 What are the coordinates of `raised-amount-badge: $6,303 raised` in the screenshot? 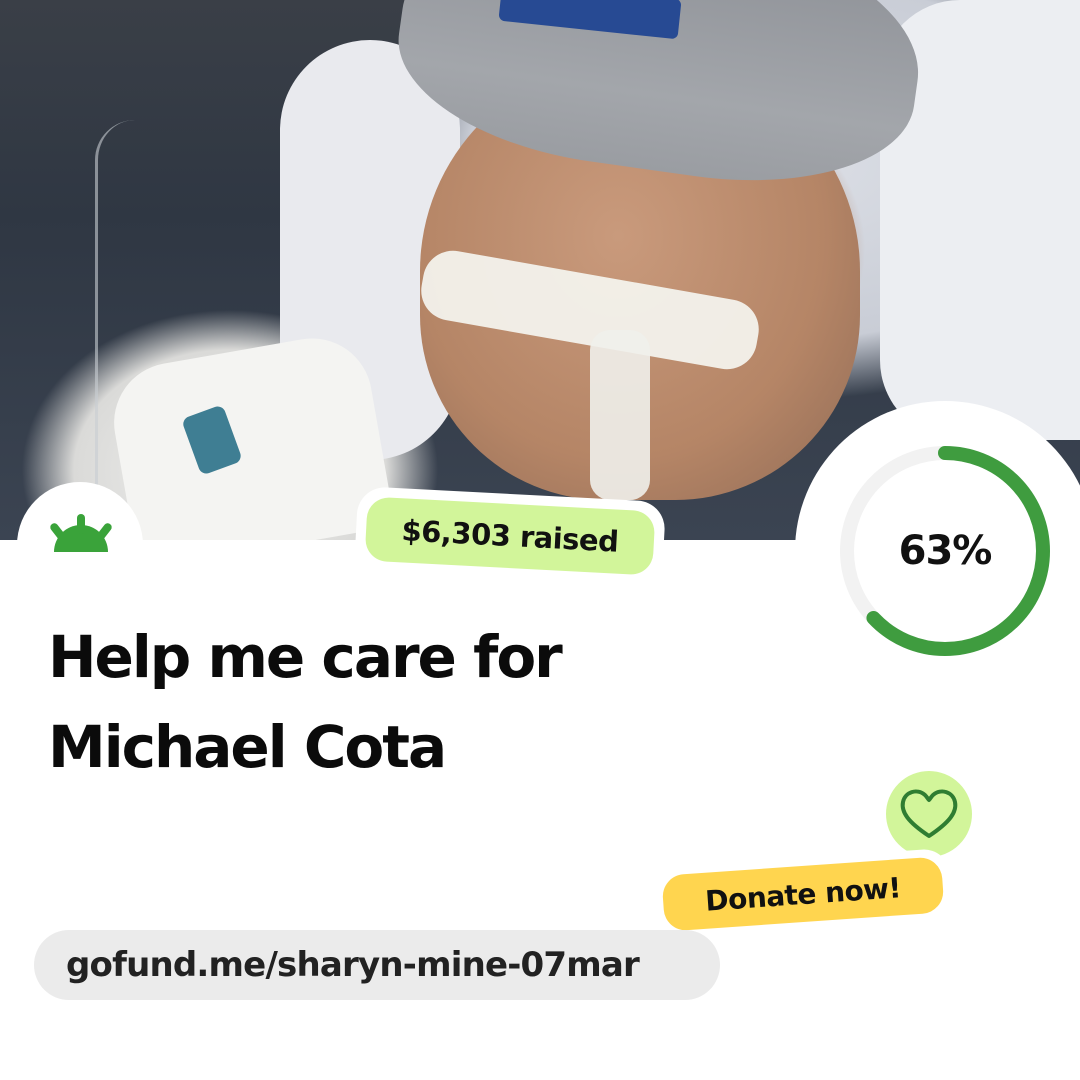 It's located at (510, 536).